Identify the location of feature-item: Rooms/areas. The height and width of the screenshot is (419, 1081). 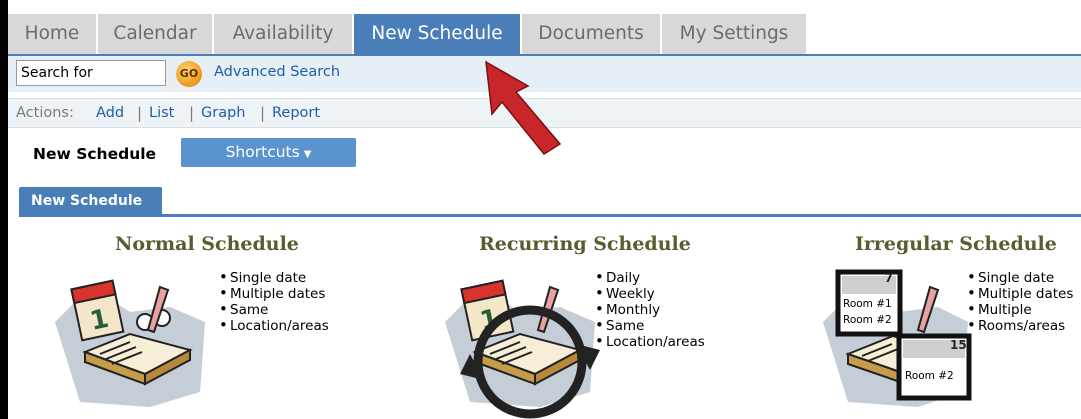
(1020, 325).